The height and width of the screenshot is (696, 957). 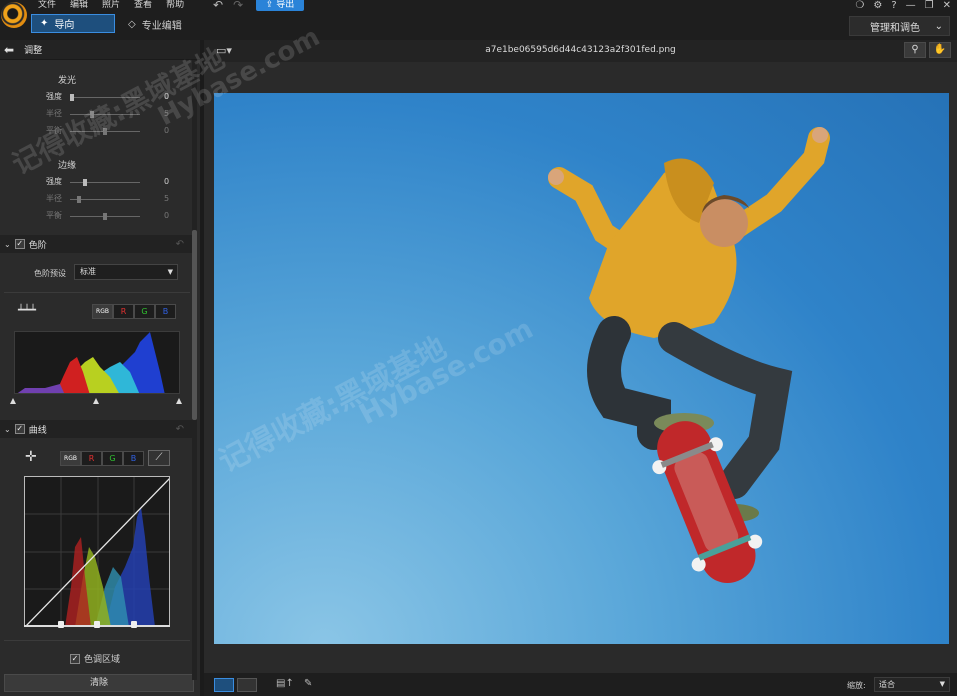 What do you see at coordinates (167, 113) in the screenshot?
I see `glow-slider-value: 5` at bounding box center [167, 113].